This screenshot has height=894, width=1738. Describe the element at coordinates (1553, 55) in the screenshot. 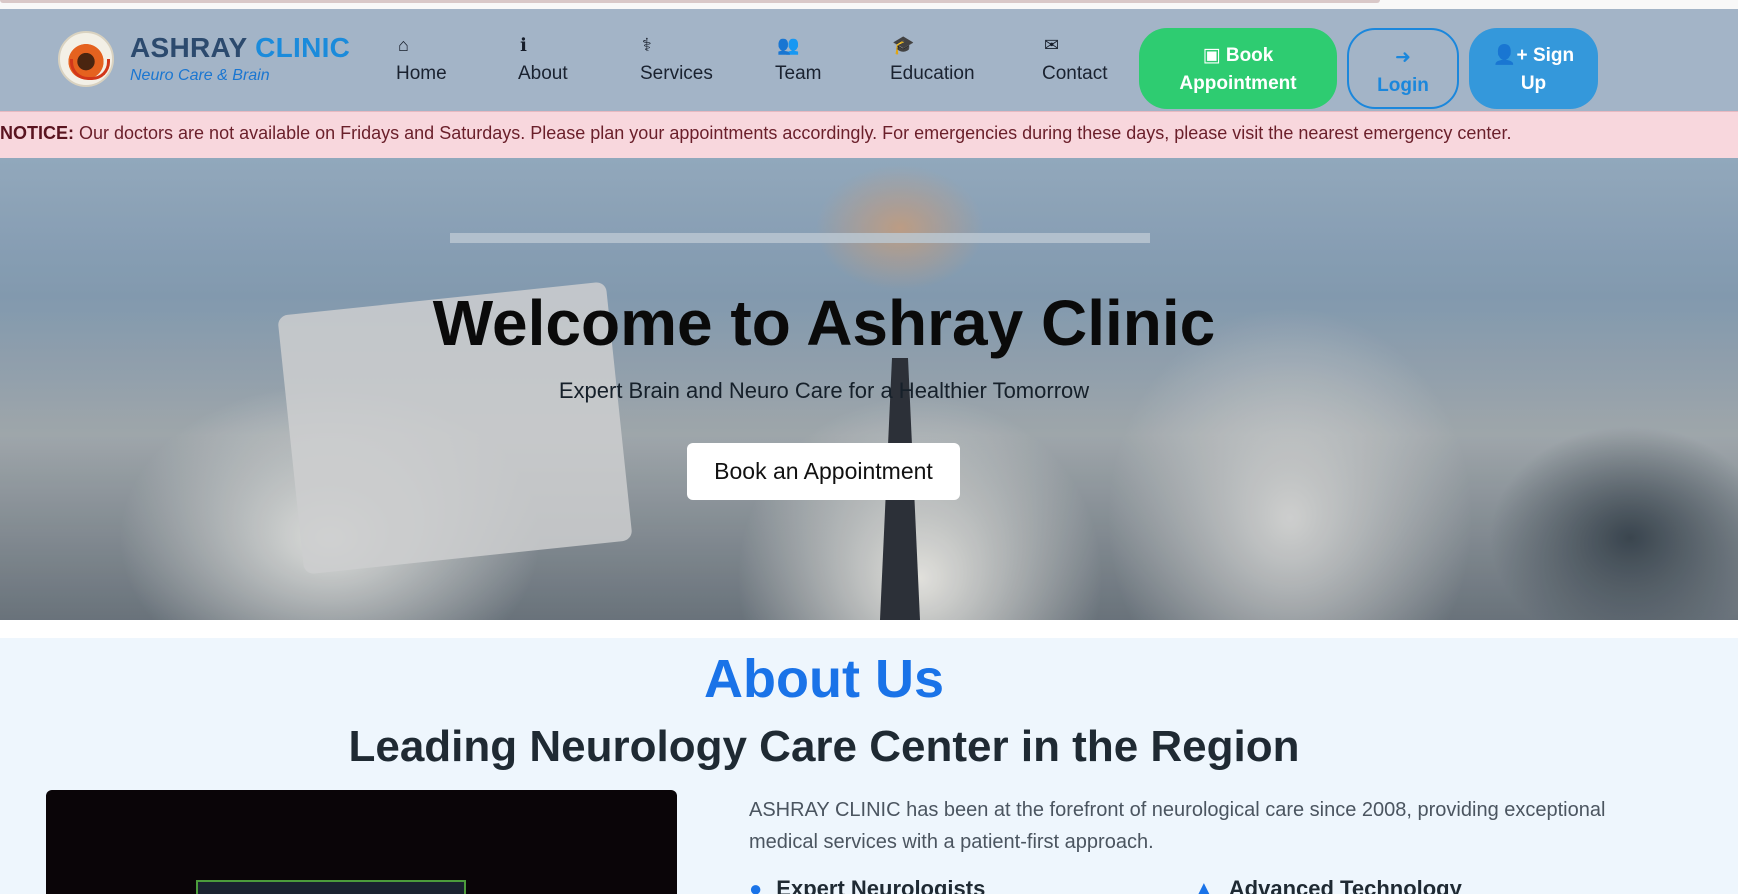

I see `signup-label-1: Sign` at that location.